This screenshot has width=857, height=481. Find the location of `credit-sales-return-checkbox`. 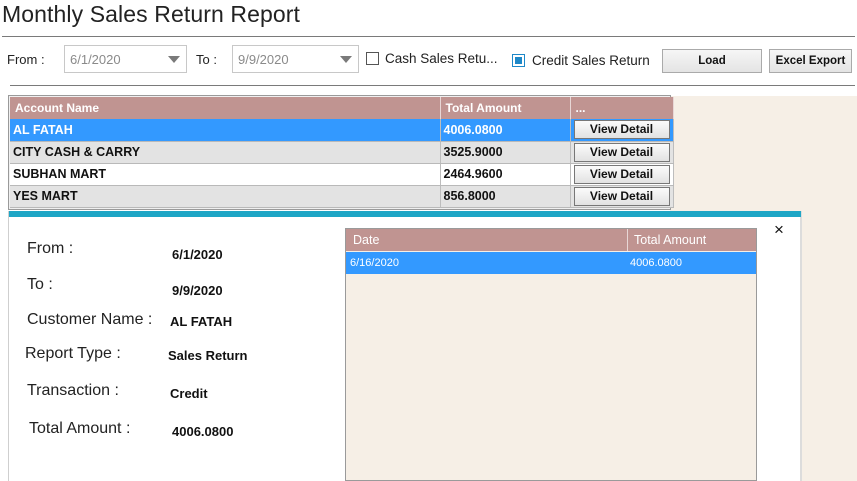

credit-sales-return-checkbox is located at coordinates (518, 60).